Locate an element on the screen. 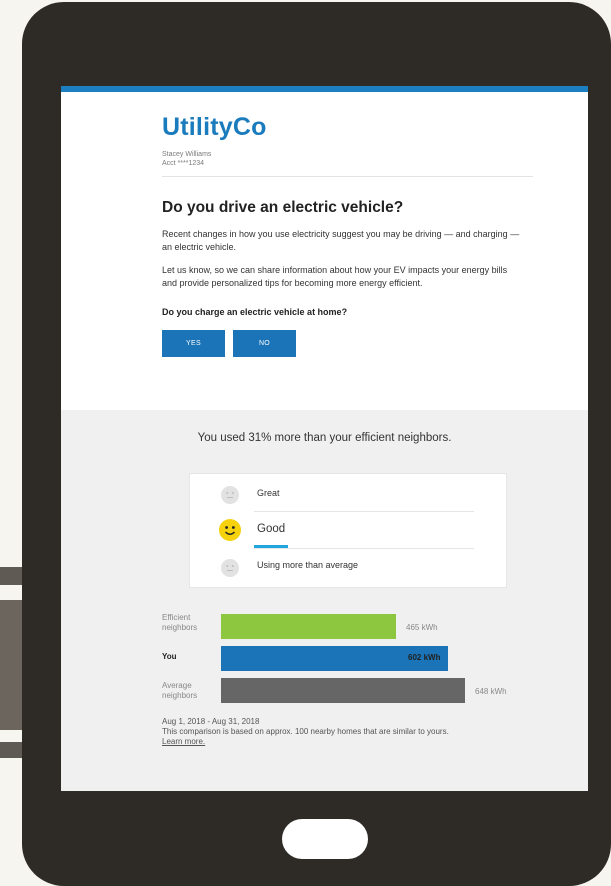 Image resolution: width=611 pixels, height=886 pixels. bar-label-you: You is located at coordinates (169, 656).